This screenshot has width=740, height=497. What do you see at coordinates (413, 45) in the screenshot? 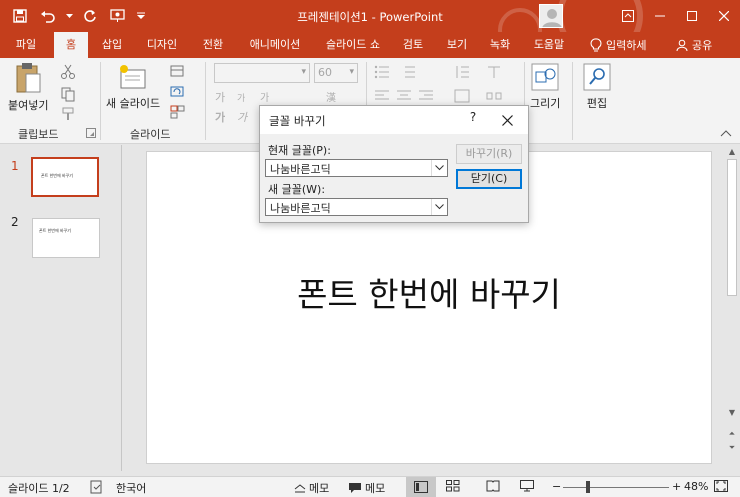
I see `tab-review: 검토` at bounding box center [413, 45].